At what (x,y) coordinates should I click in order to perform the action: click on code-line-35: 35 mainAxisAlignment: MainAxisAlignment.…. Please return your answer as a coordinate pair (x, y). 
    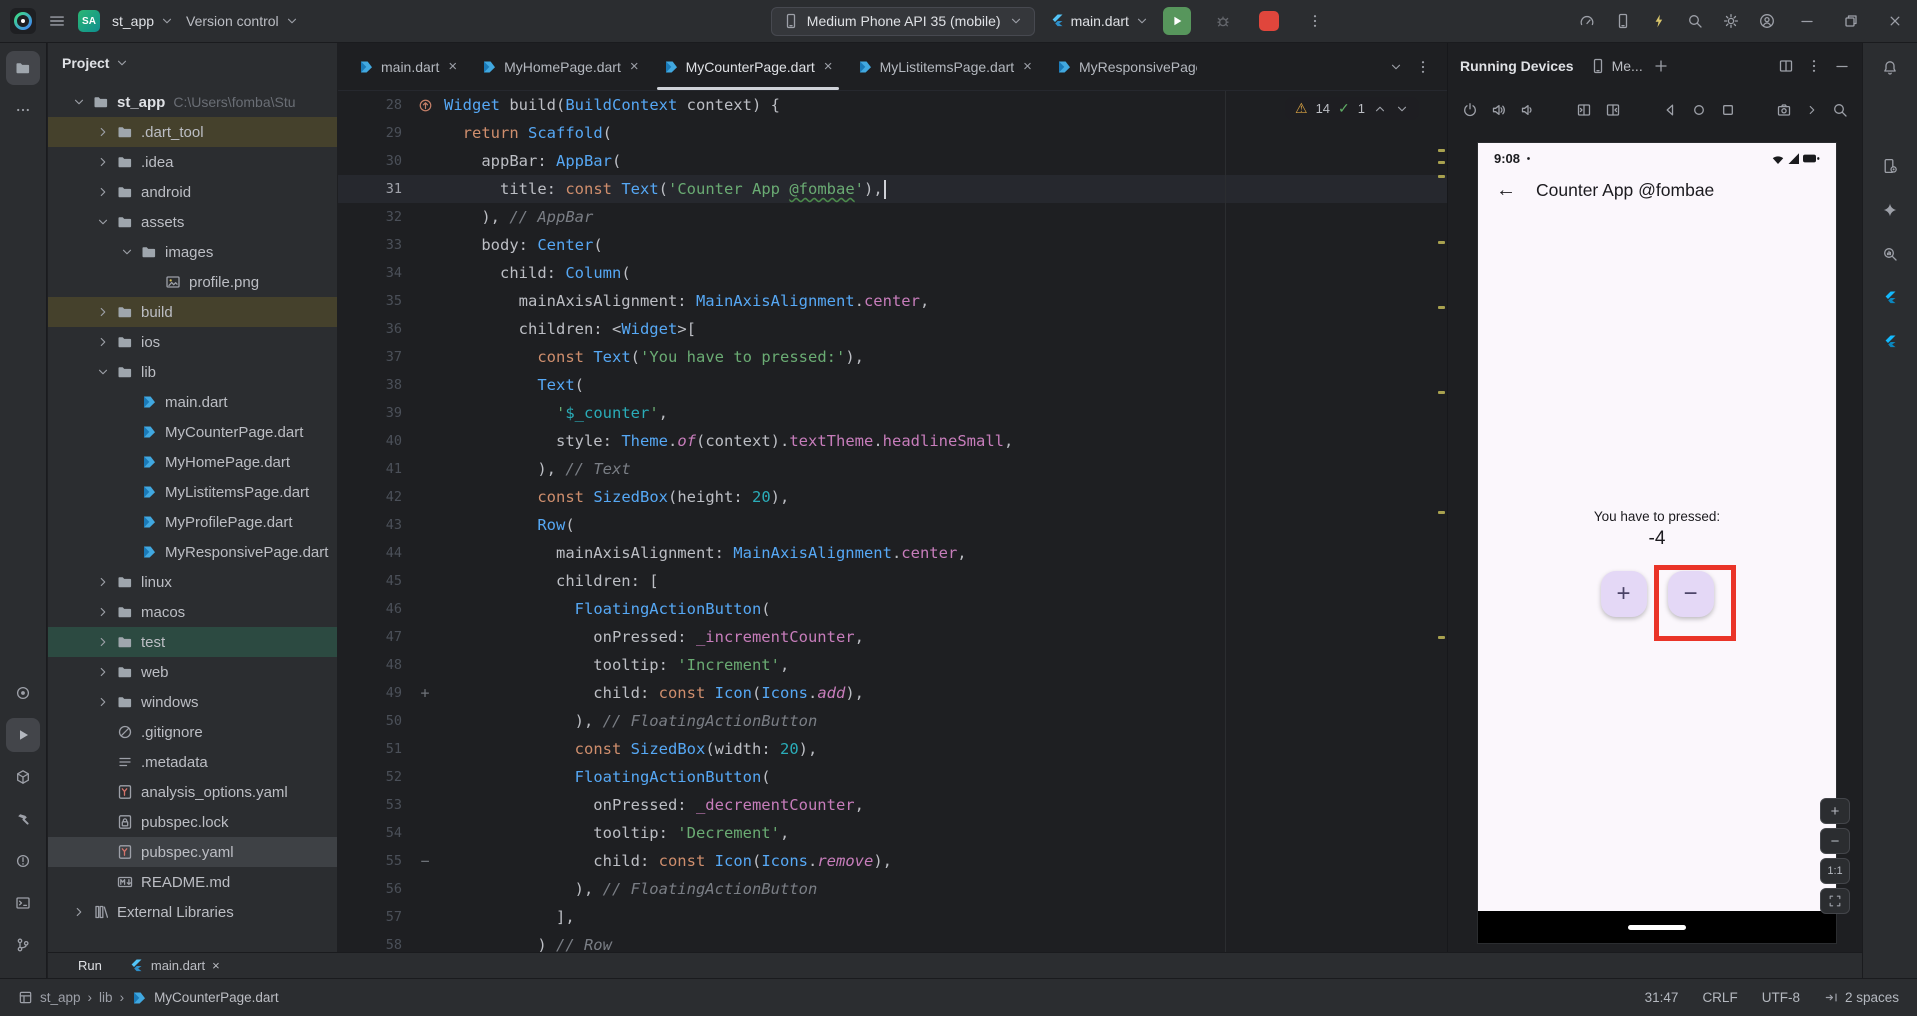
    Looking at the image, I should click on (892, 301).